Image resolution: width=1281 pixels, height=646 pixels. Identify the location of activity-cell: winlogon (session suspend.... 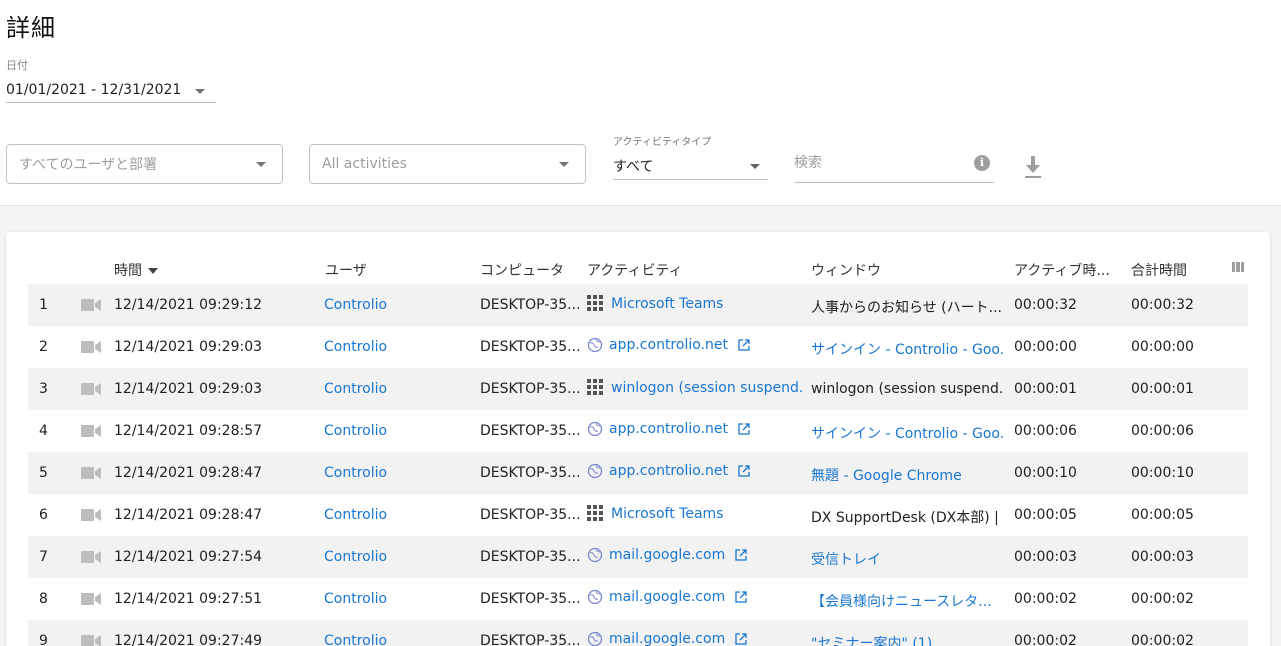
(695, 388).